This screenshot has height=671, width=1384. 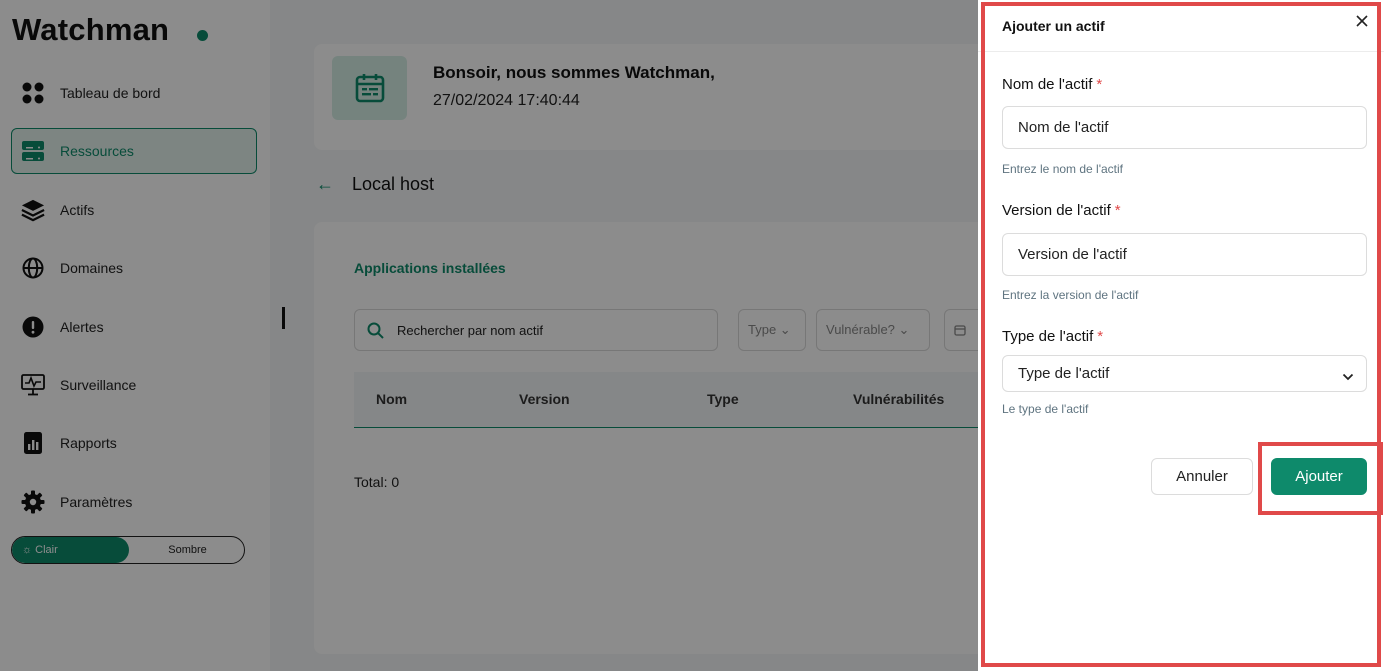 What do you see at coordinates (1070, 295) in the screenshot?
I see `asset-version-help: Entrez la version de l'actif` at bounding box center [1070, 295].